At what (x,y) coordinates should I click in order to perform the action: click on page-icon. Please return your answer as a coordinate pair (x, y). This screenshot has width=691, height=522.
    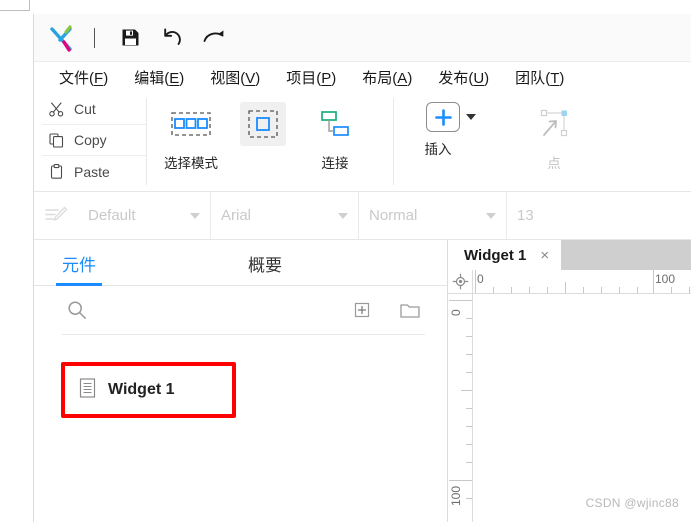
    Looking at the image, I should click on (88, 390).